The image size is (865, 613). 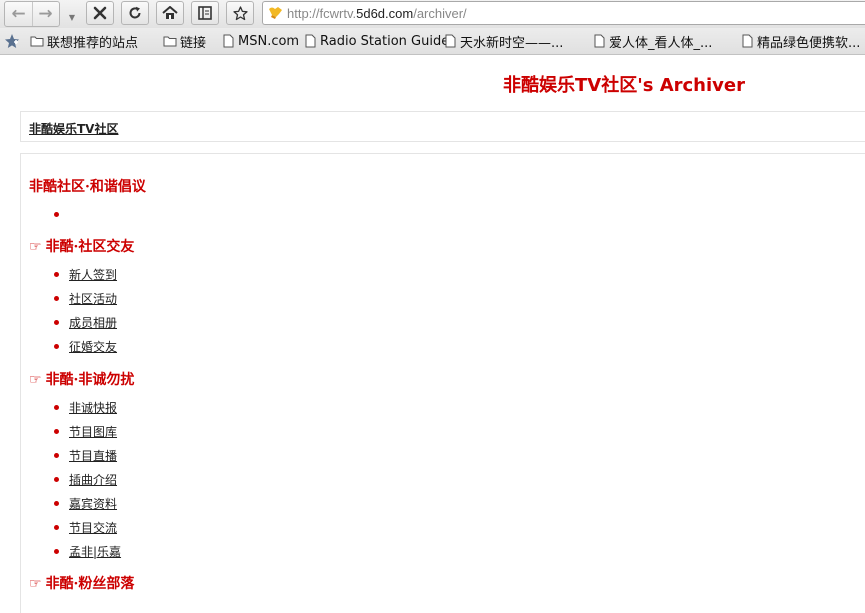 I want to click on bookmark-label: 联想推荐的站点, so click(x=93, y=43).